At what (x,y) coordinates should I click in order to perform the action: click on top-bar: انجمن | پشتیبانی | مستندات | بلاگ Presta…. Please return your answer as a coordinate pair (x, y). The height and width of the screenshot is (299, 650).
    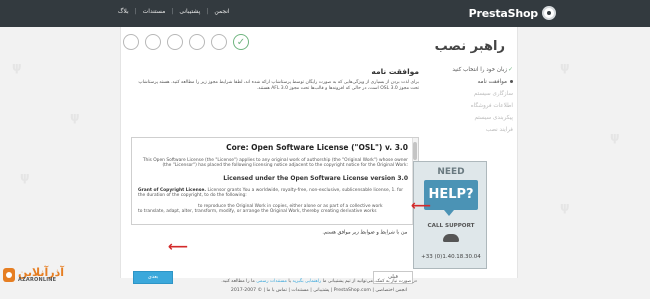
    Looking at the image, I should click on (325, 13).